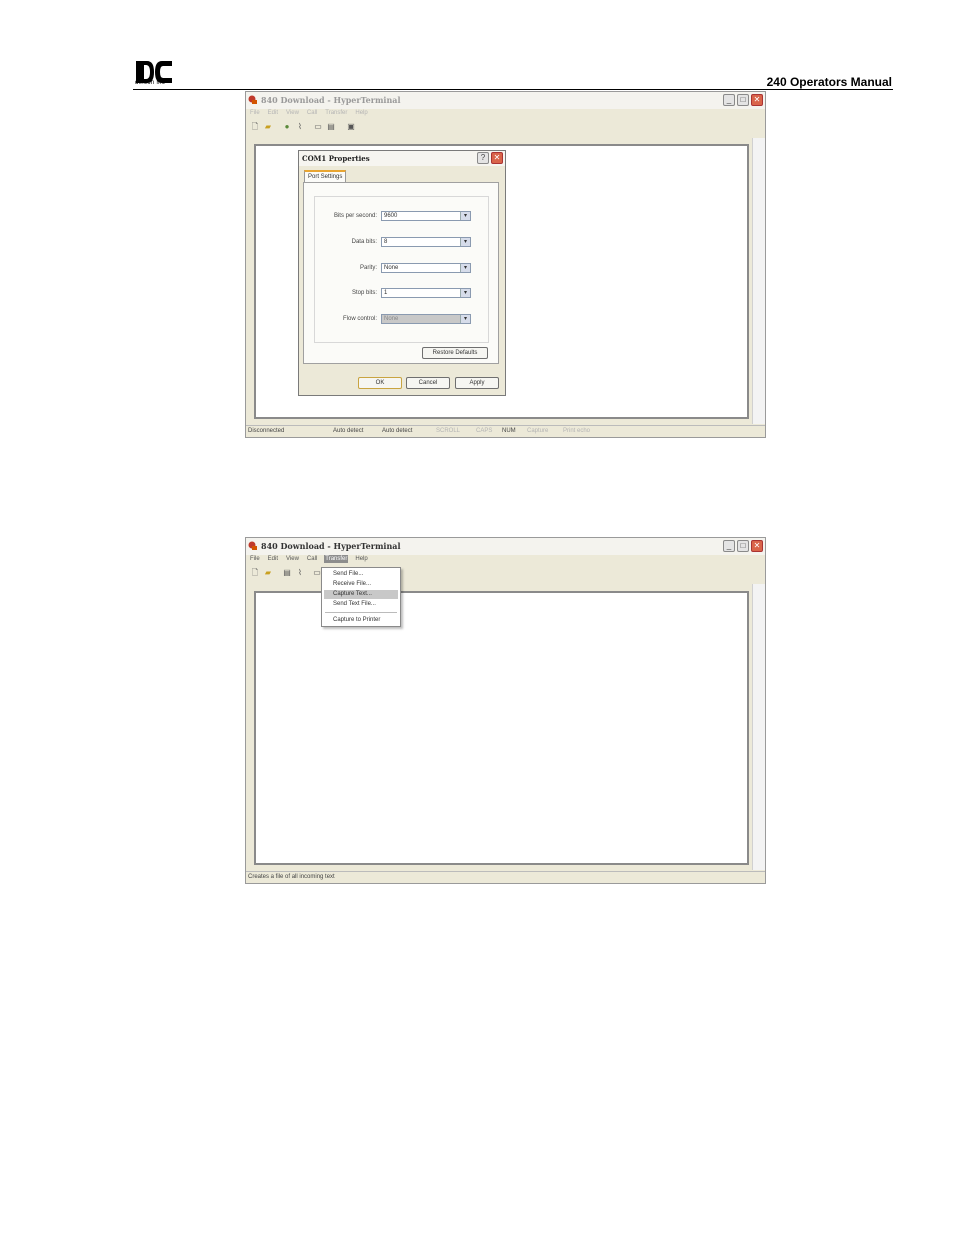 This screenshot has width=954, height=1235. What do you see at coordinates (391, 268) in the screenshot?
I see `parity-value: None` at bounding box center [391, 268].